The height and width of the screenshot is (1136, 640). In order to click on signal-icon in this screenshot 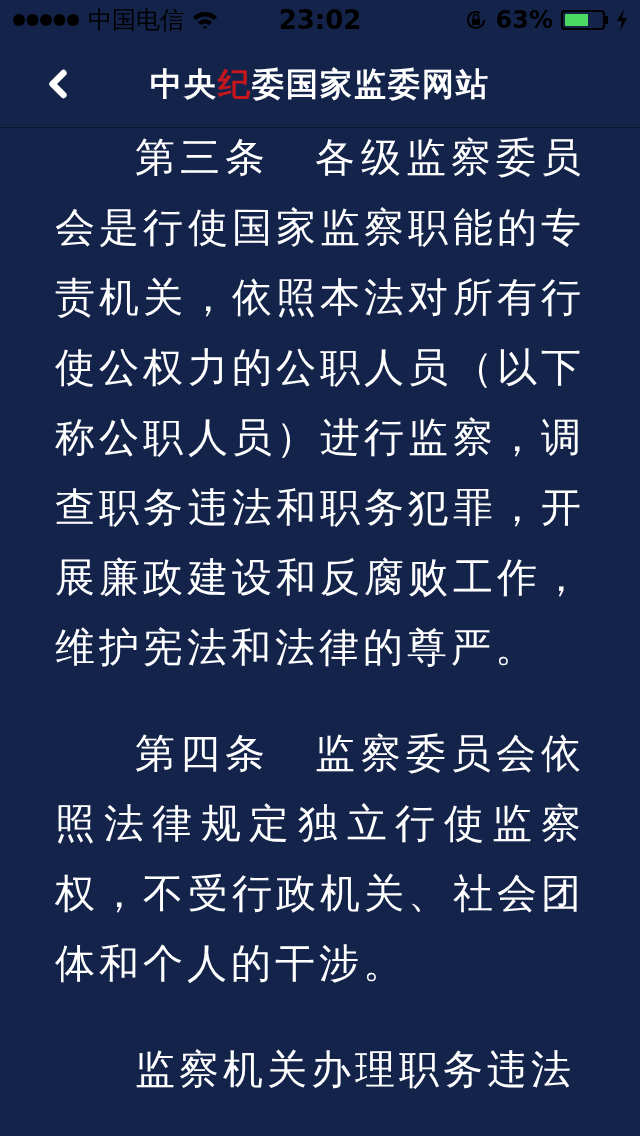, I will do `click(46, 20)`.